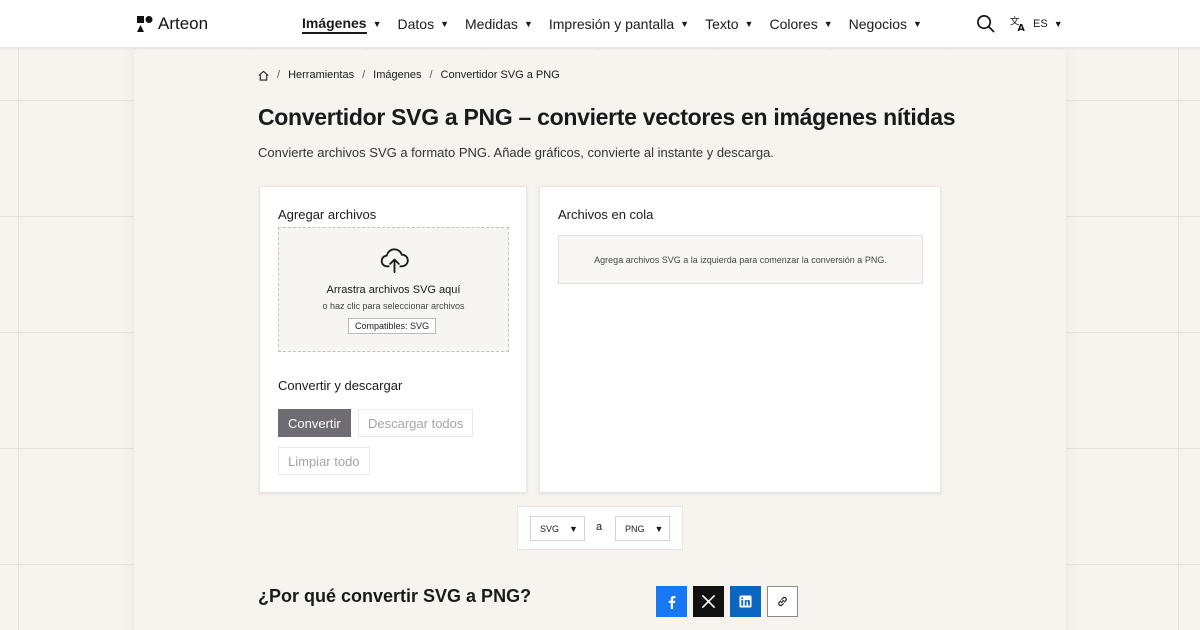  Describe the element at coordinates (340, 385) in the screenshot. I see `convert-heading: Convertir y descargar` at that location.